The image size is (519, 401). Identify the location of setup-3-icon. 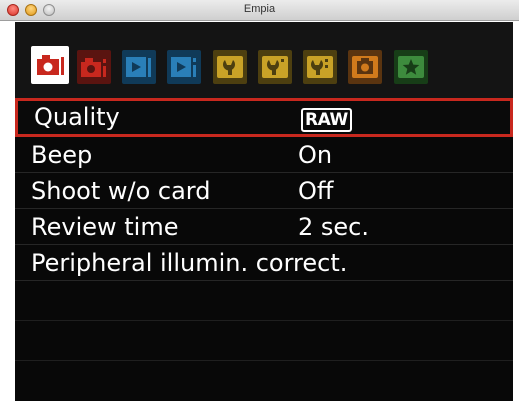
(320, 67).